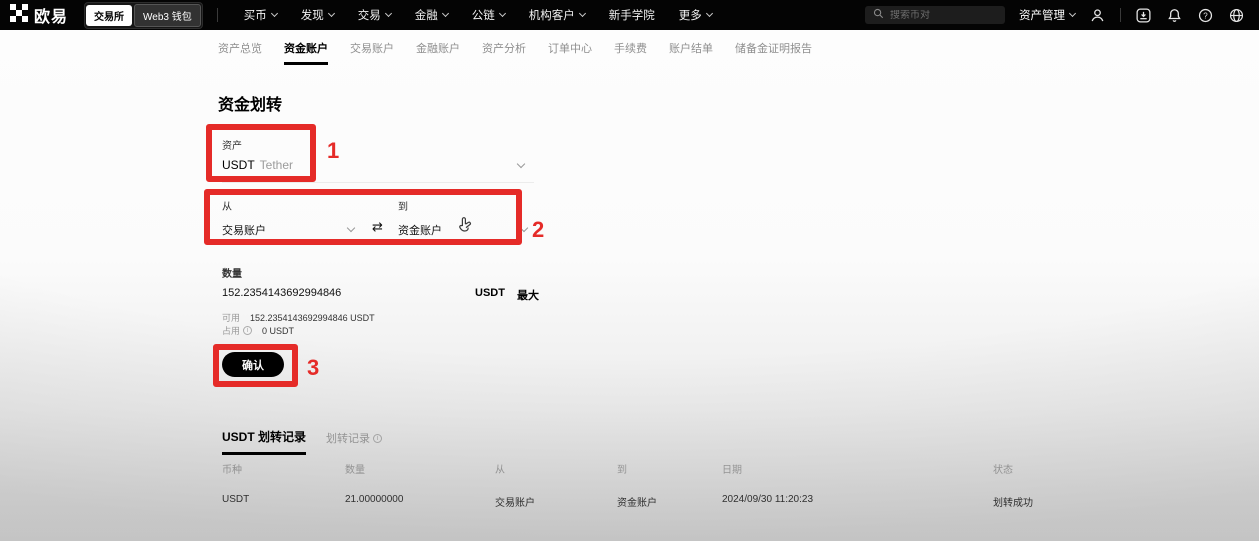 The width and height of the screenshot is (1259, 541). Describe the element at coordinates (521, 164) in the screenshot. I see `asset-chevron-down-icon` at that location.